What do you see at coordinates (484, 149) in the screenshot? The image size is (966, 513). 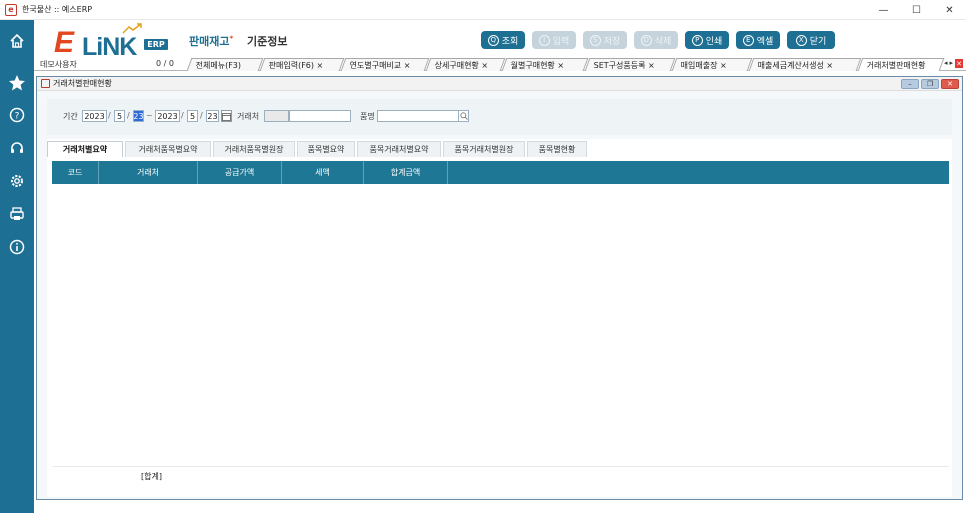 I see `tab-item-customer-ledger: 품목거래처별원장` at bounding box center [484, 149].